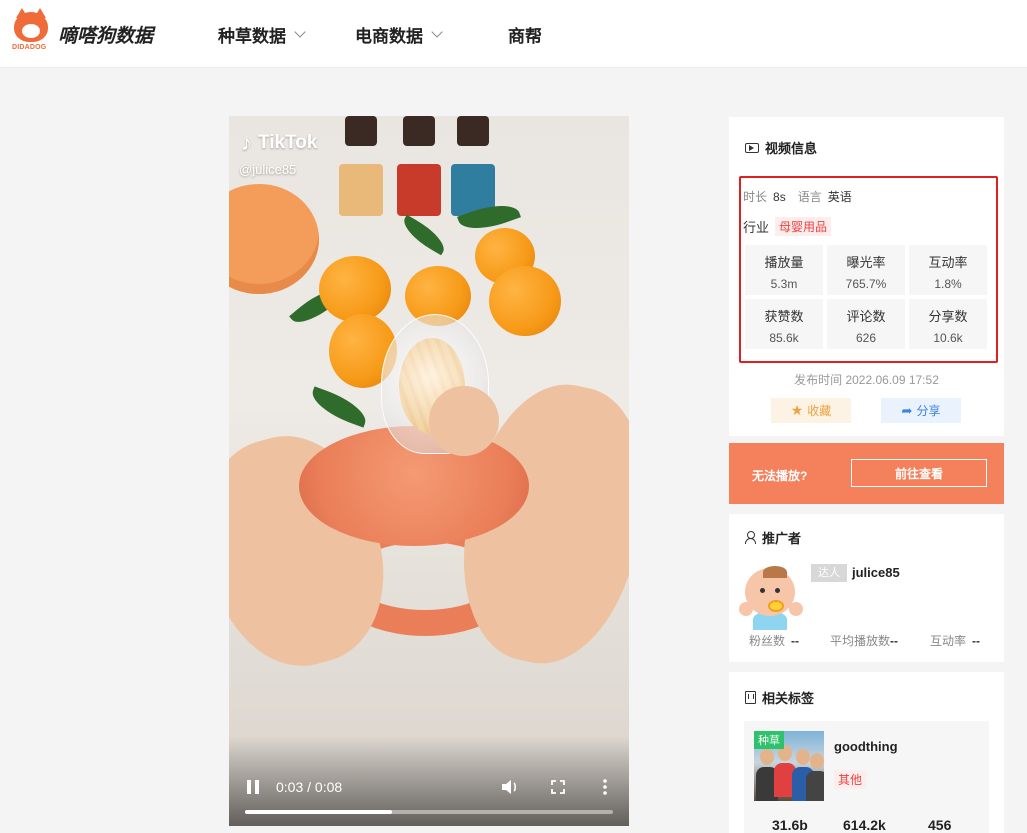 This screenshot has width=1027, height=833. What do you see at coordinates (779, 697) in the screenshot?
I see `related-tags-title: 相关标签` at bounding box center [779, 697].